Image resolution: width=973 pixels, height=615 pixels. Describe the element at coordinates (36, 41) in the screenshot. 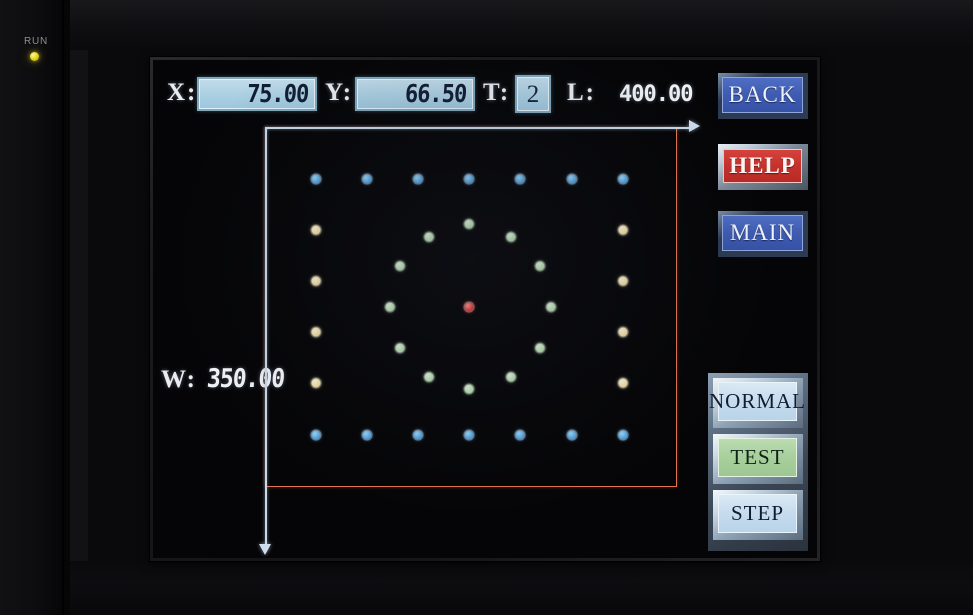

I see `run-label: RUN` at that location.